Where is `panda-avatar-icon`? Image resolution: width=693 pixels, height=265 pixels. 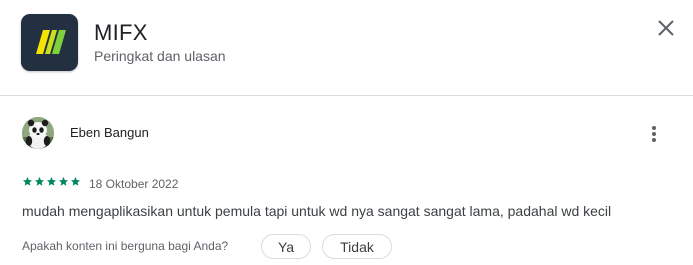 panda-avatar-icon is located at coordinates (38, 133).